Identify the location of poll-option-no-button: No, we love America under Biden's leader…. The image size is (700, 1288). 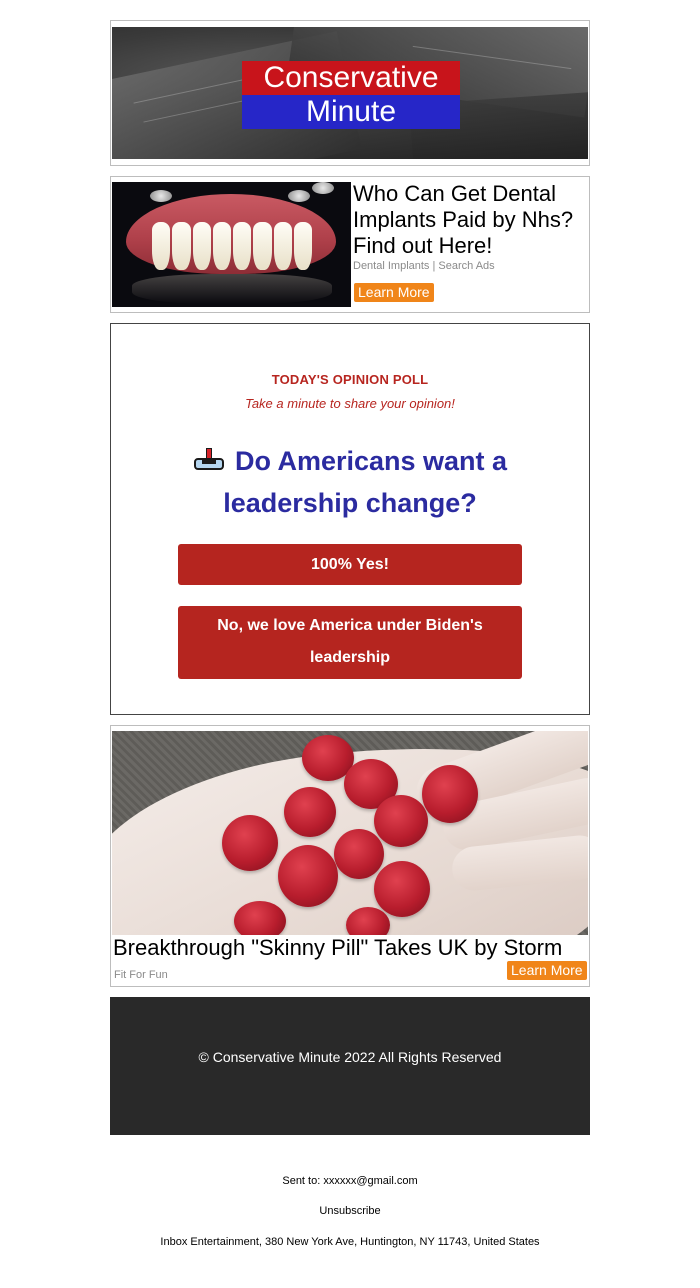
(350, 642).